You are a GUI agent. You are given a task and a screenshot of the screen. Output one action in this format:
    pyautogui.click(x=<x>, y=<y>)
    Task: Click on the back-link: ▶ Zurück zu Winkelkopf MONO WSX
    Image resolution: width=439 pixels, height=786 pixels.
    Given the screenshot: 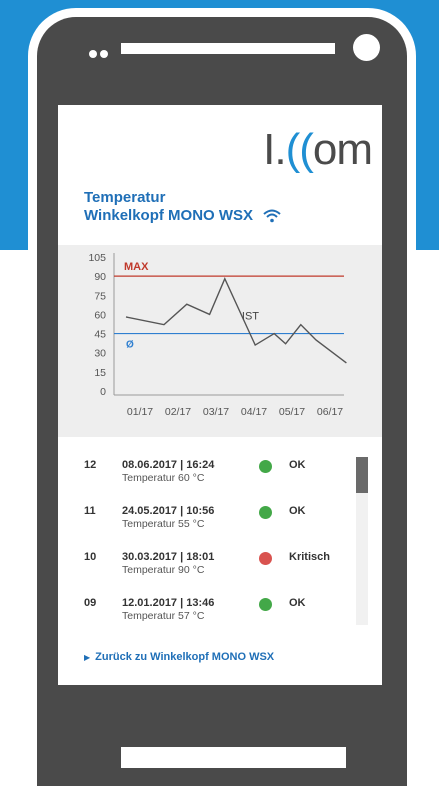 What is the action you would take?
    pyautogui.click(x=179, y=657)
    